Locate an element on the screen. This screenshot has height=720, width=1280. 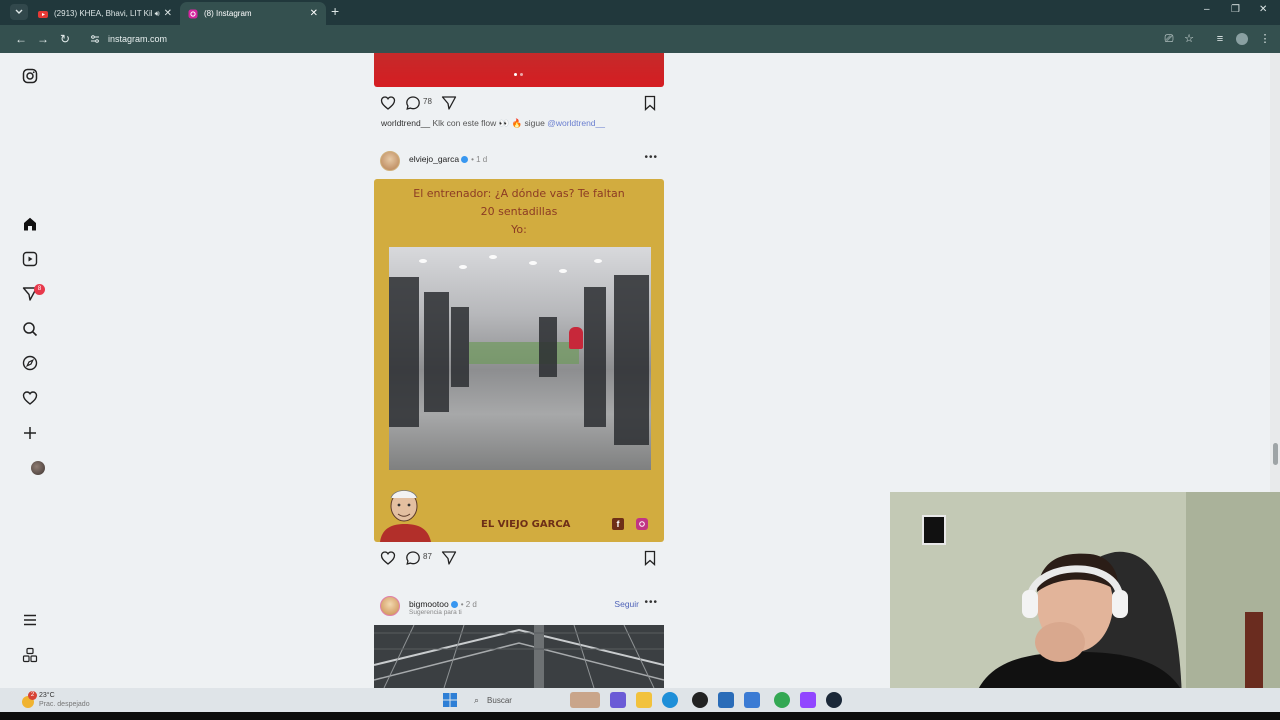
meme-line-2: 20 sentadillas is located at coordinates (519, 211).